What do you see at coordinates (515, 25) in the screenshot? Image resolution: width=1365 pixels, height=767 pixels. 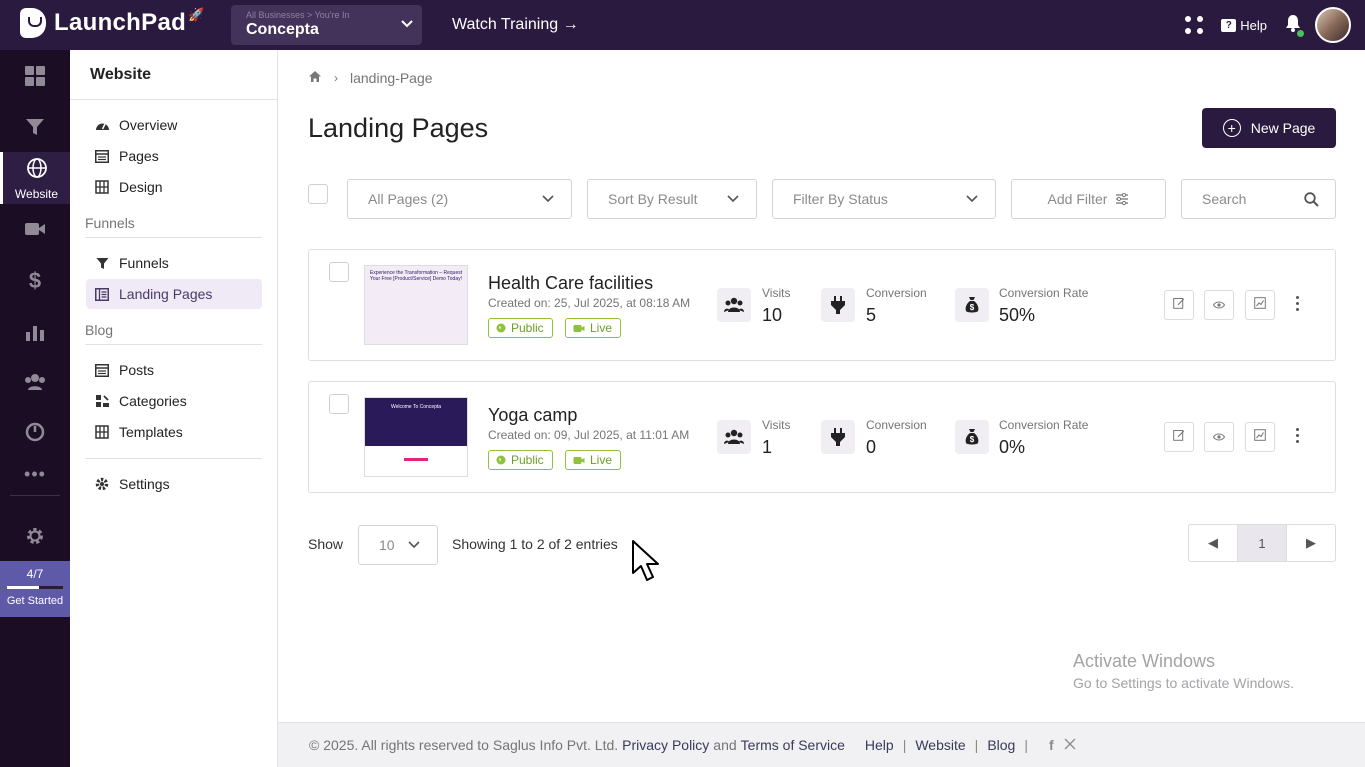 I see `watch-training-link: Watch Training →` at bounding box center [515, 25].